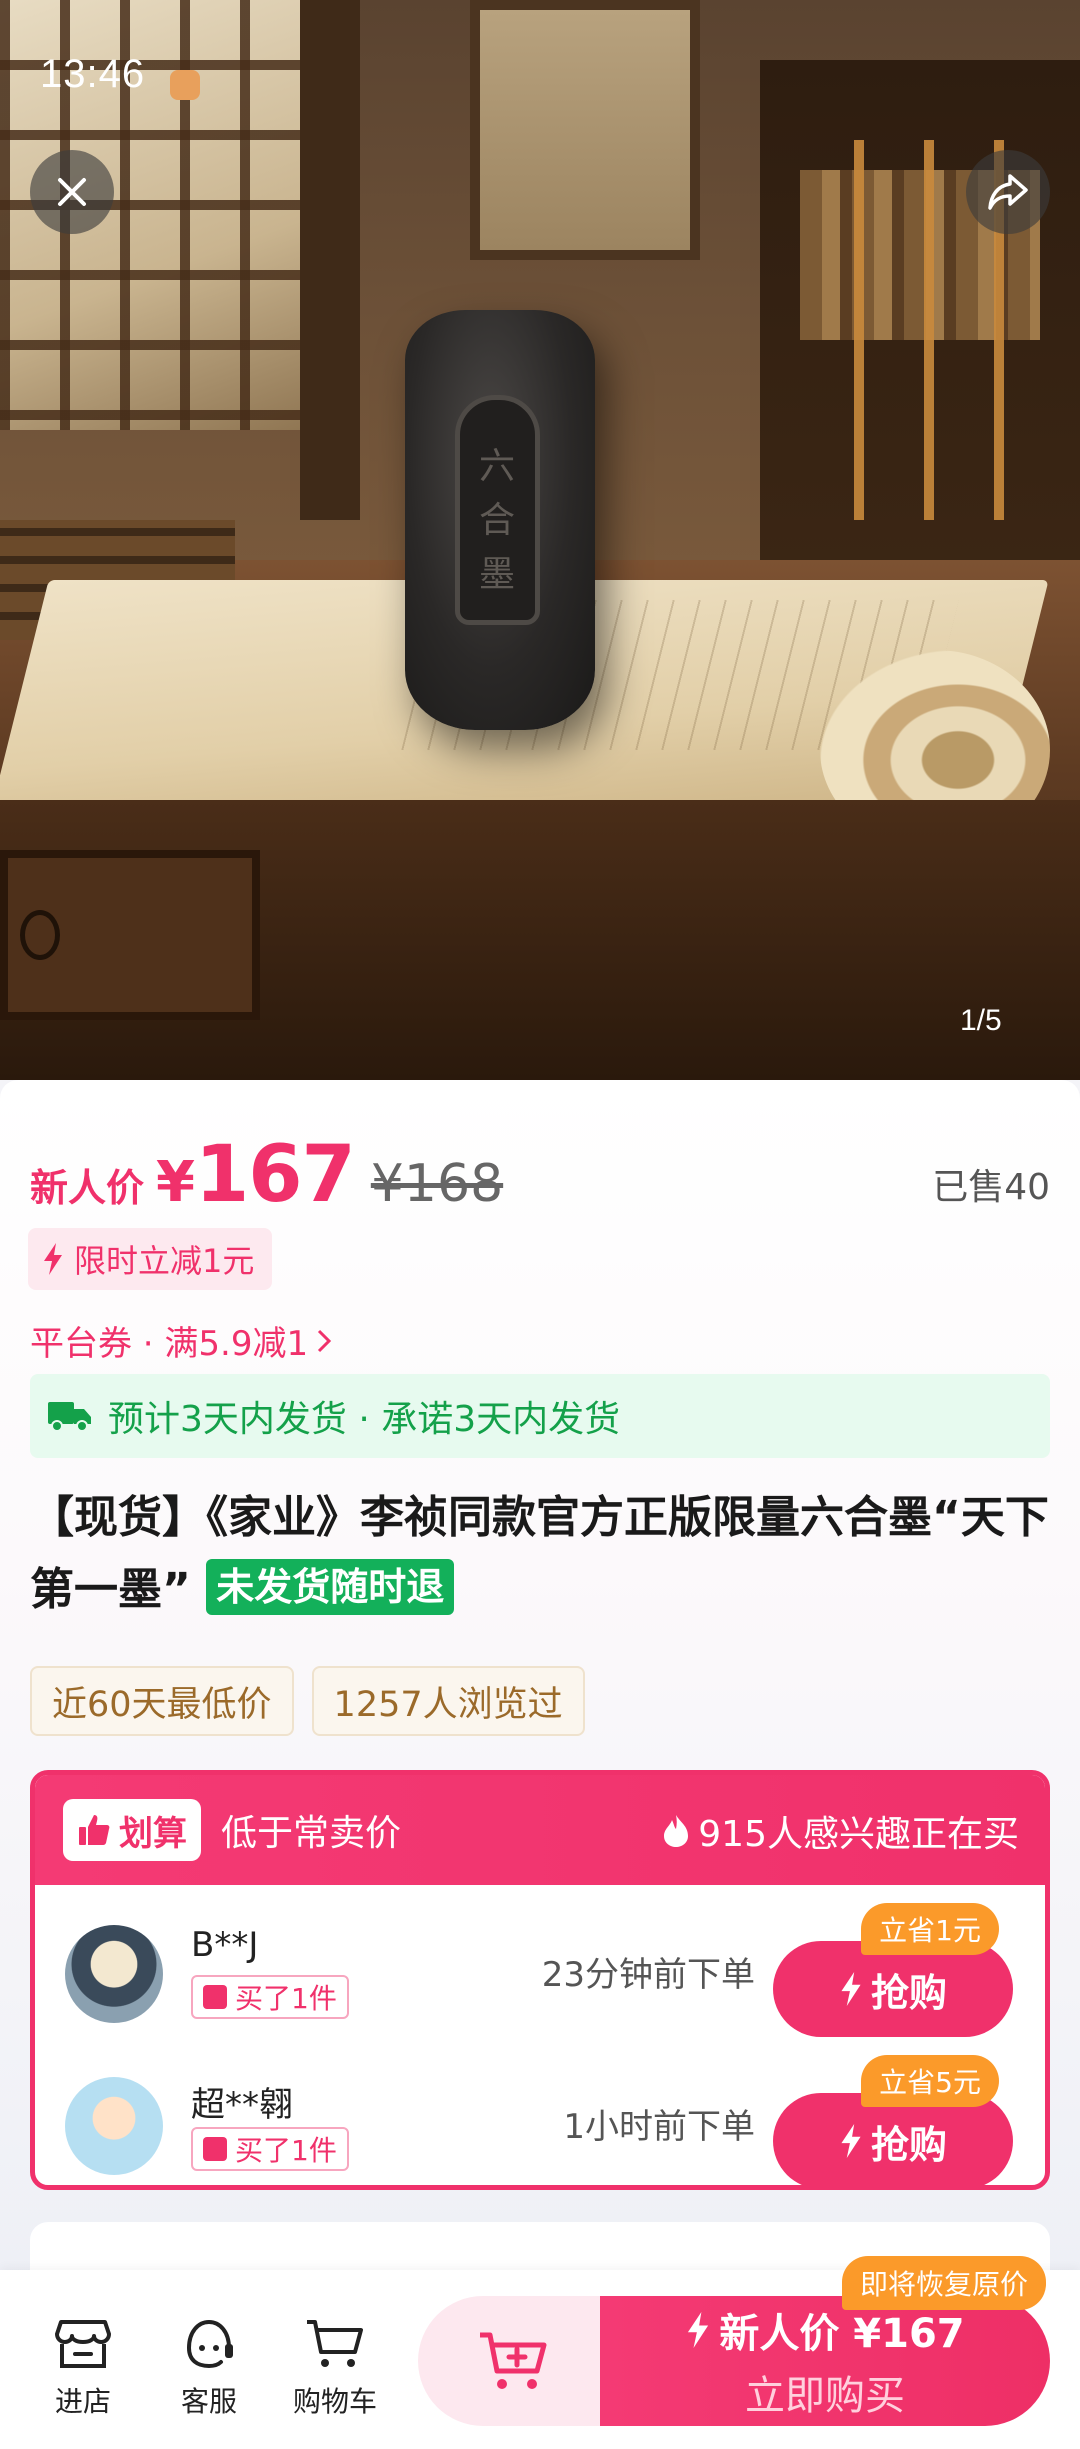  I want to click on thumbs-up-icon, so click(94, 1830).